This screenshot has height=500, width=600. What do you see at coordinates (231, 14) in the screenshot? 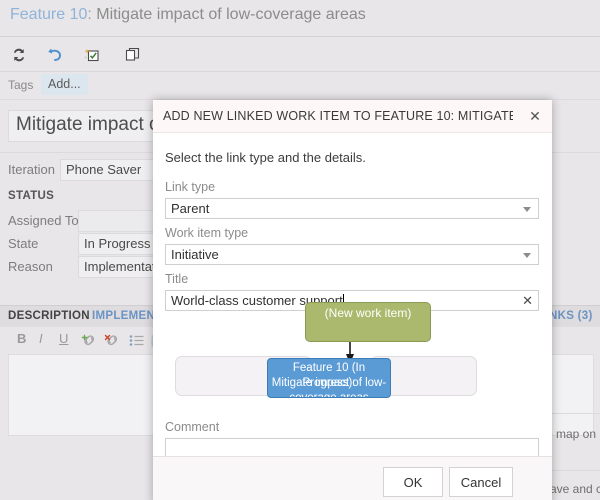
I see `page-title-name: Mitigate impact of low-coverage areas` at bounding box center [231, 14].